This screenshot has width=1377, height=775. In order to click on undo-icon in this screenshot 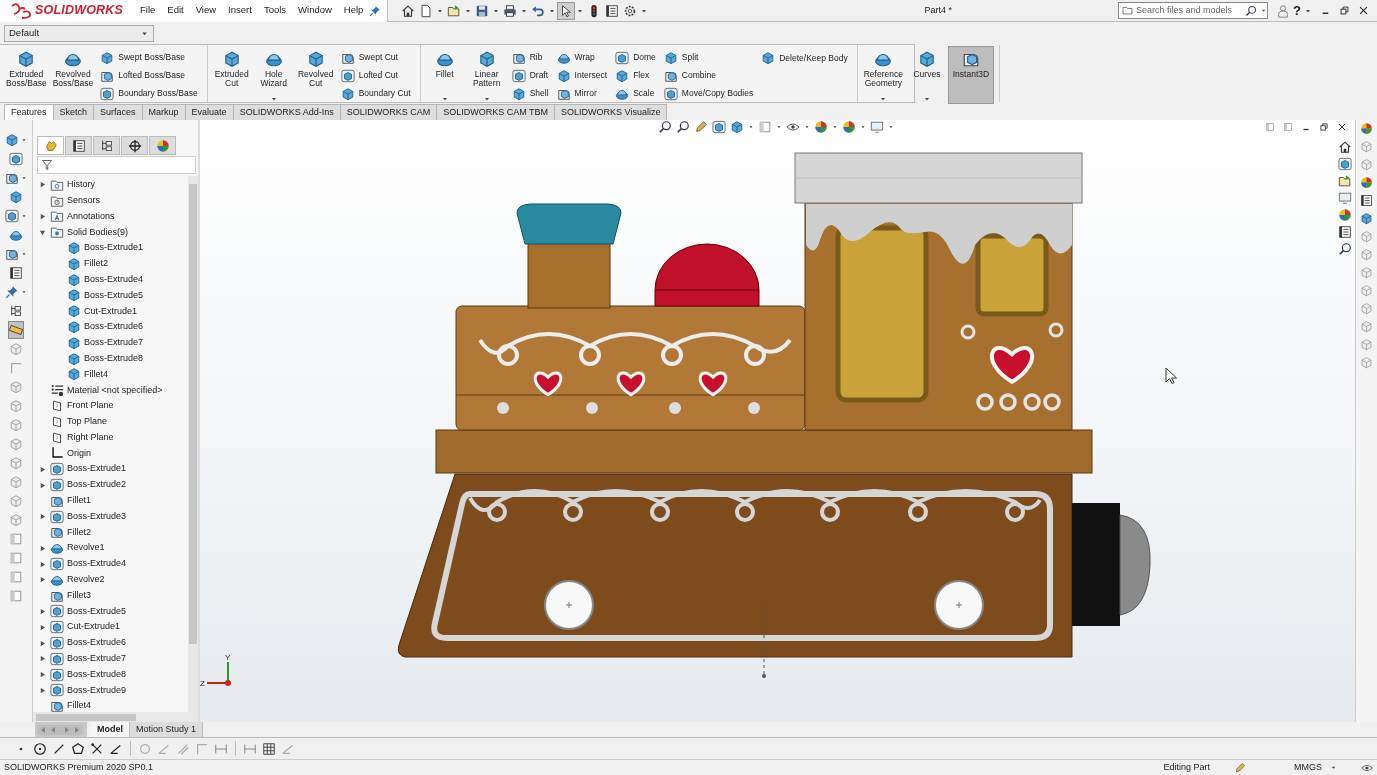, I will do `click(538, 10)`.